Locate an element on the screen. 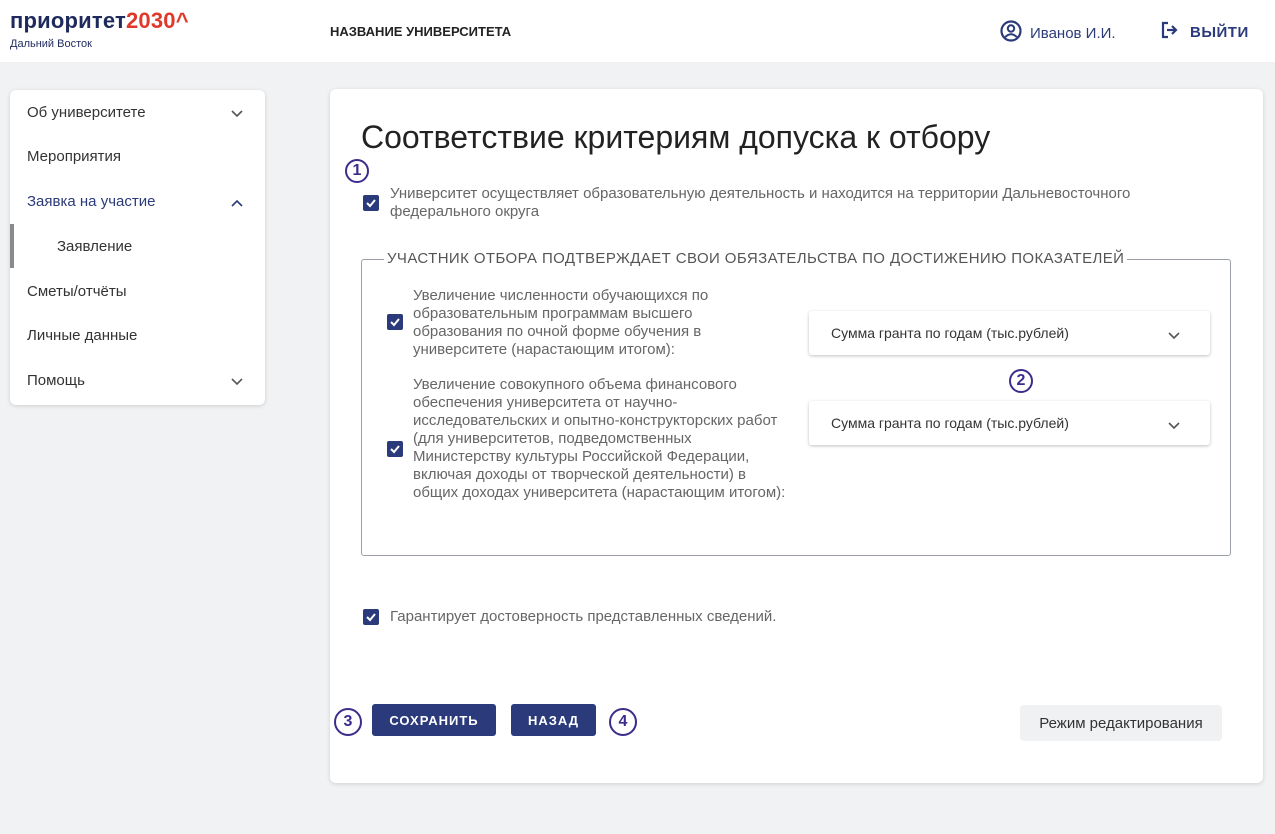  active-indicator is located at coordinates (12, 246).